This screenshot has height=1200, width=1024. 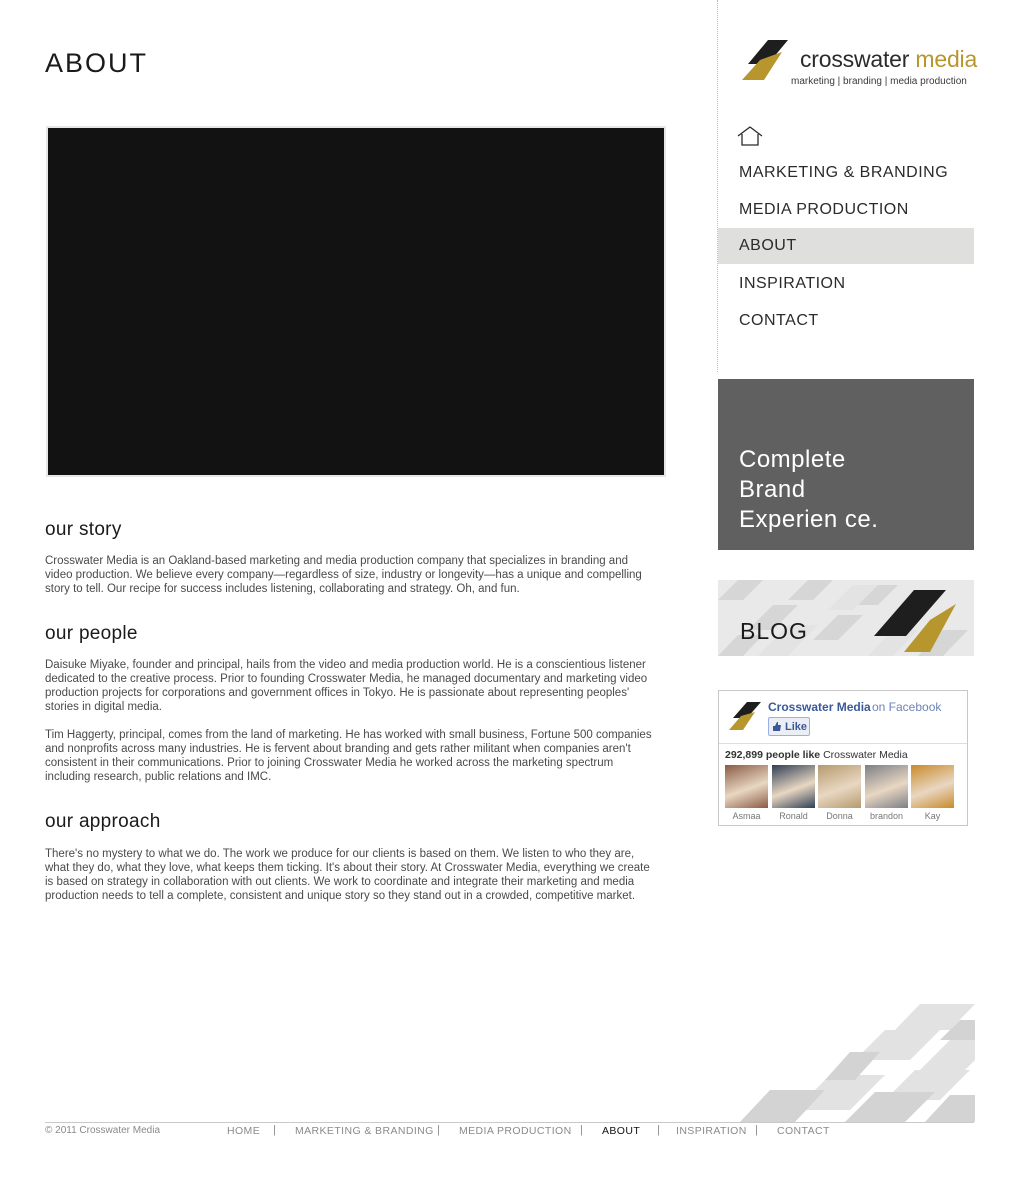 I want to click on facebook-fan: Ronald, so click(x=793, y=793).